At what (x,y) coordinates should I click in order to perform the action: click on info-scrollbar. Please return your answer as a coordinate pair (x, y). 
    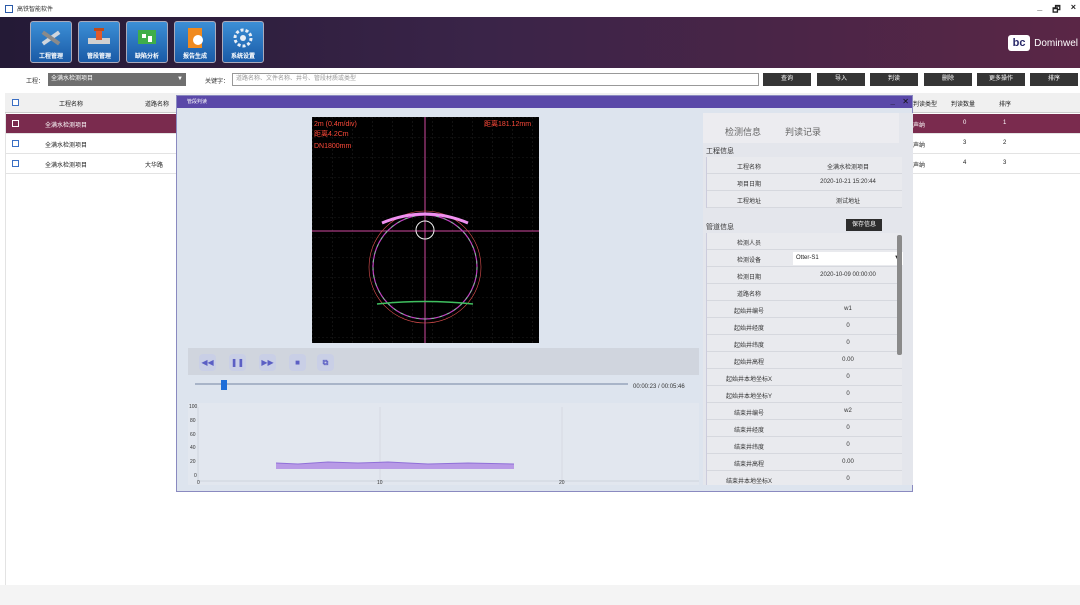
    Looking at the image, I should click on (899, 295).